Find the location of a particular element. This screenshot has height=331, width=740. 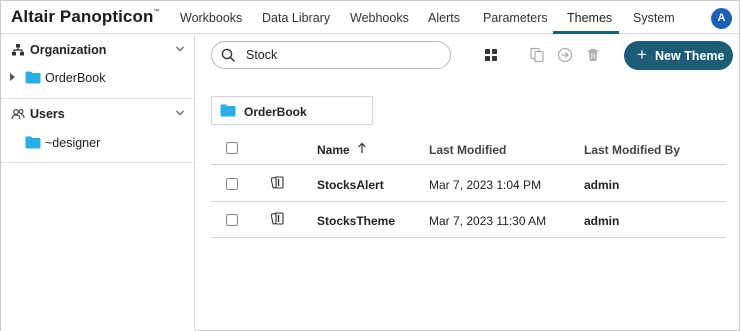

column-header-name: Name is located at coordinates (333, 150).